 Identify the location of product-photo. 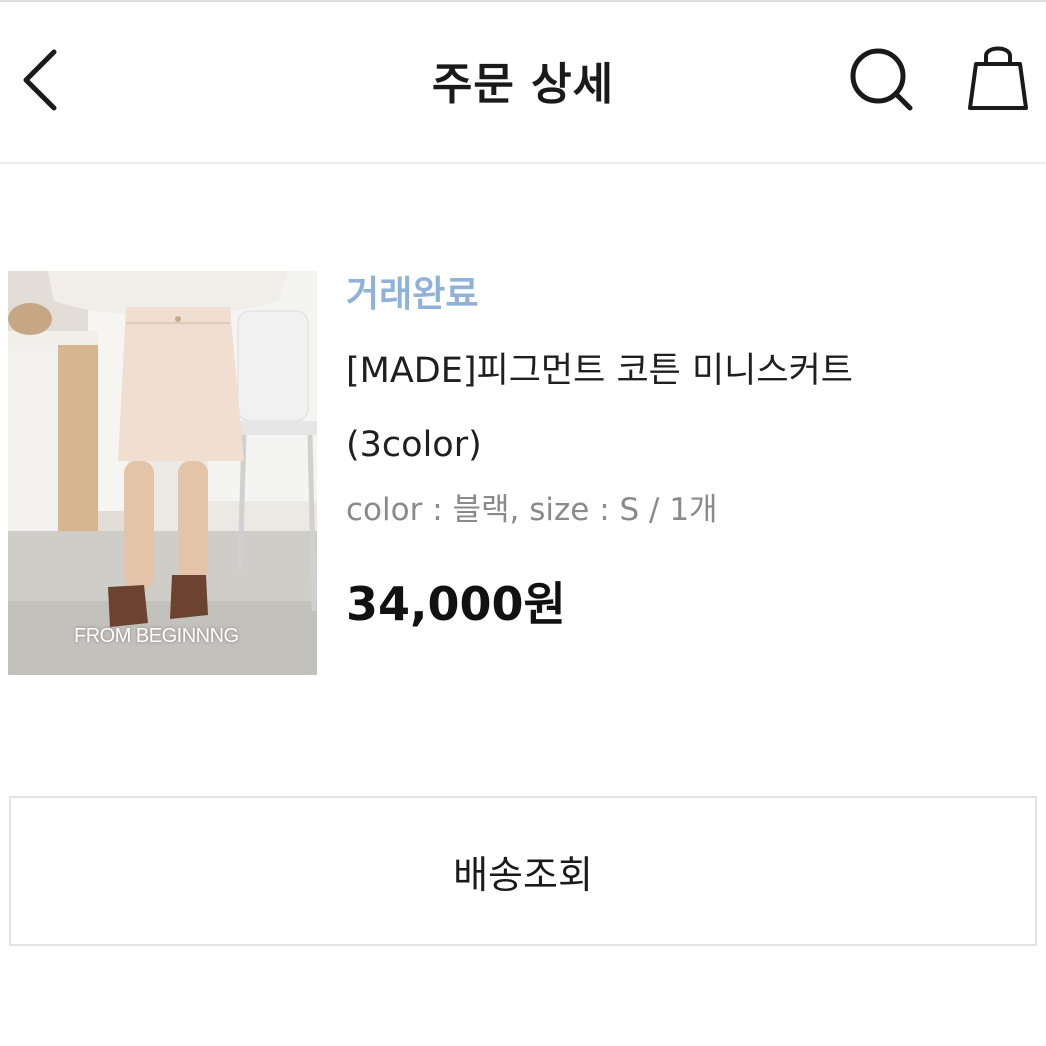
(162, 473).